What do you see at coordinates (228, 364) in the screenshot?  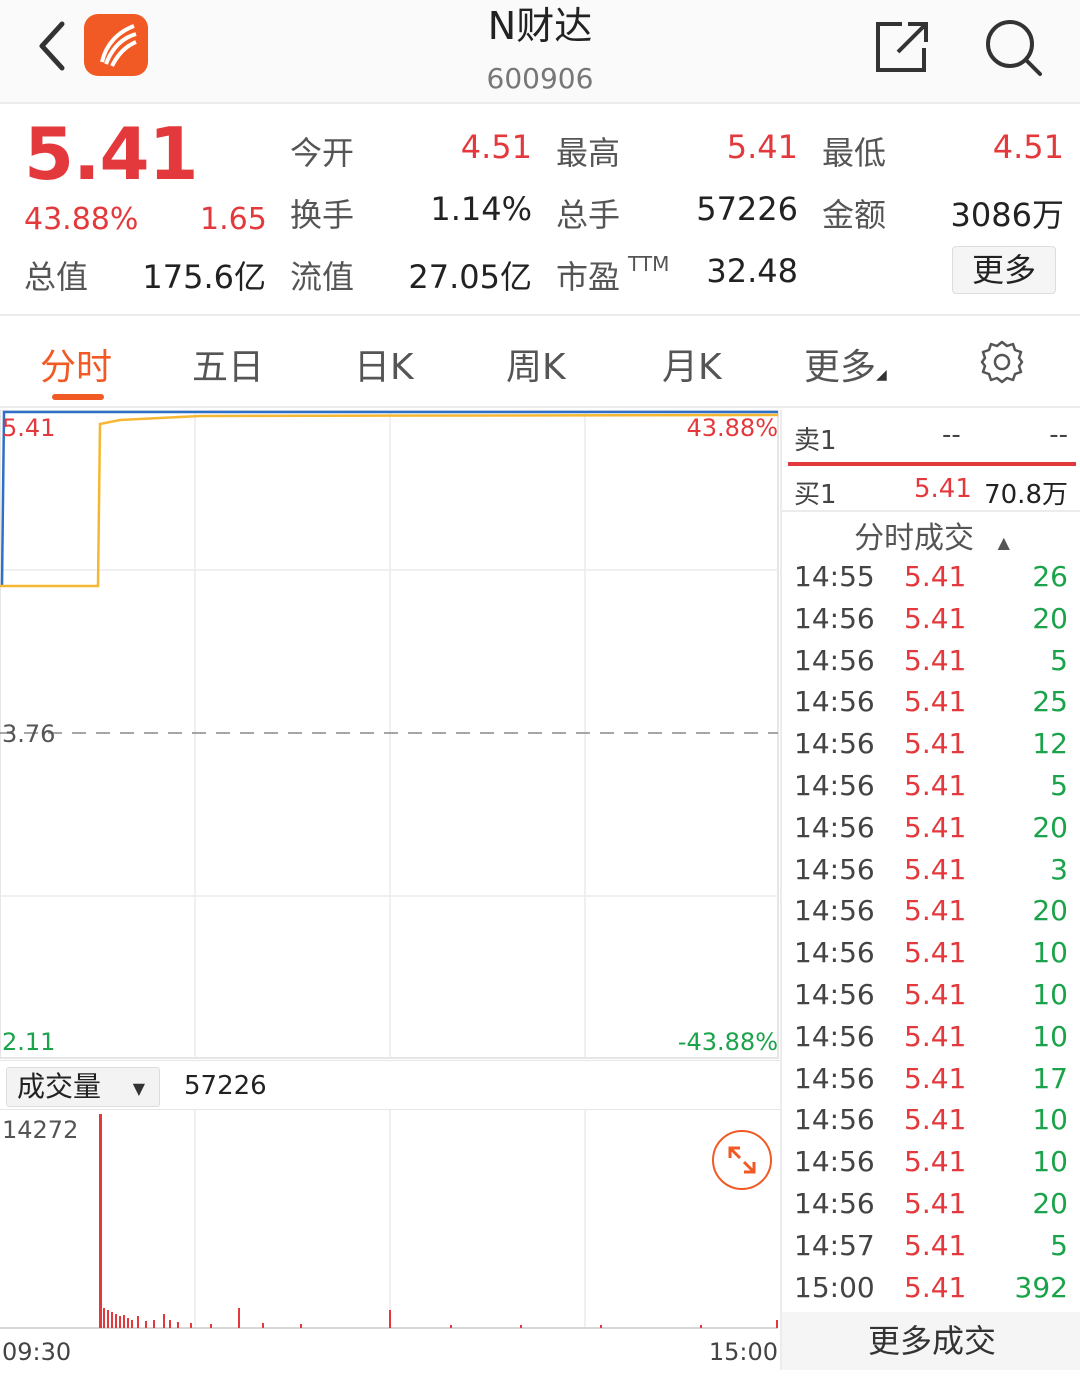 I see `tab-five-day: 五日` at bounding box center [228, 364].